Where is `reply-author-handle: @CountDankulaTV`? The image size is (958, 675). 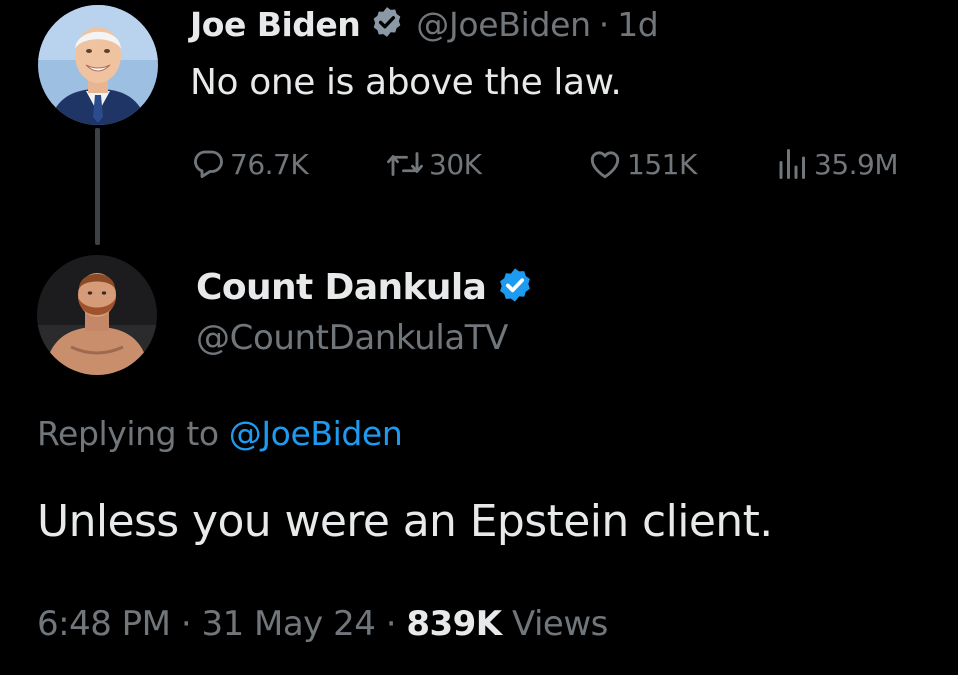 reply-author-handle: @CountDankulaTV is located at coordinates (352, 338).